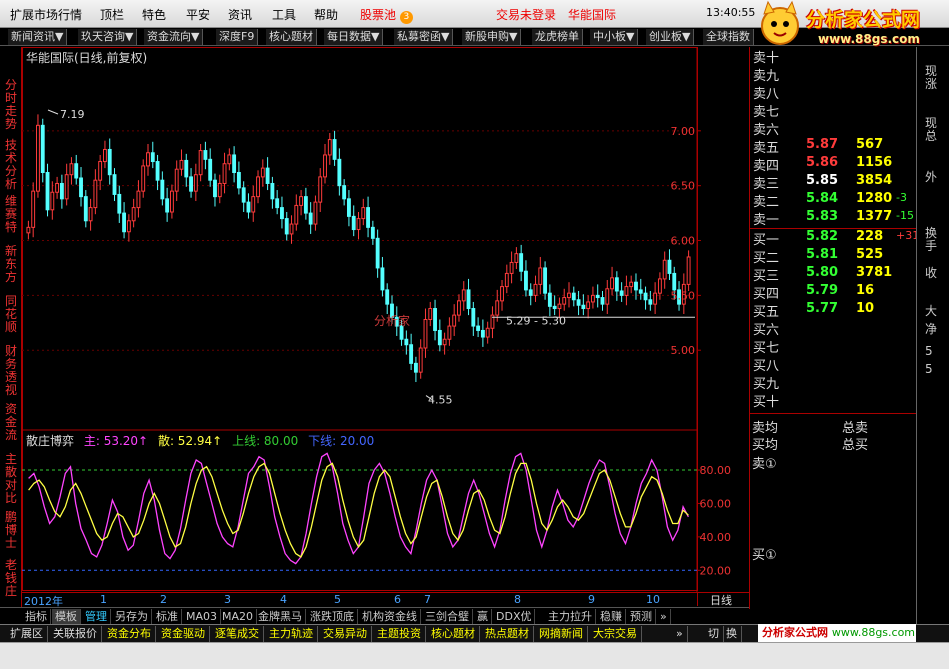 This screenshot has width=949, height=669. What do you see at coordinates (615, 634) in the screenshot?
I see `function-tab-11: 大宗交易` at bounding box center [615, 634].